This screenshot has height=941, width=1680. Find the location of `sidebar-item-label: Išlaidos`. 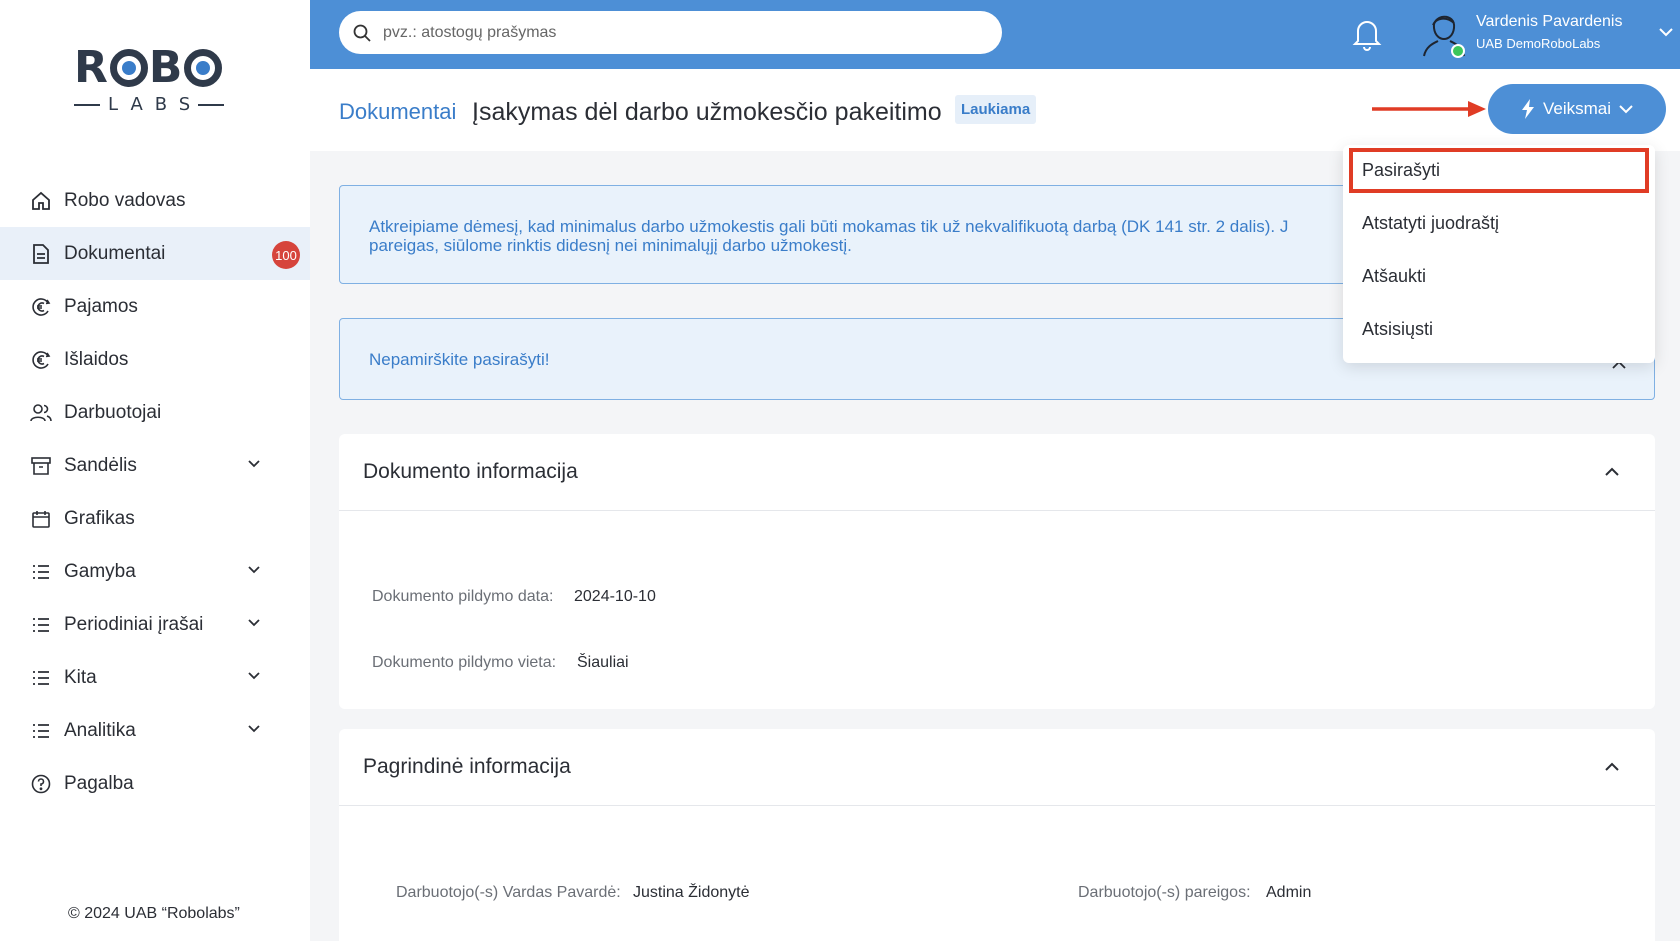

sidebar-item-label: Išlaidos is located at coordinates (96, 359).